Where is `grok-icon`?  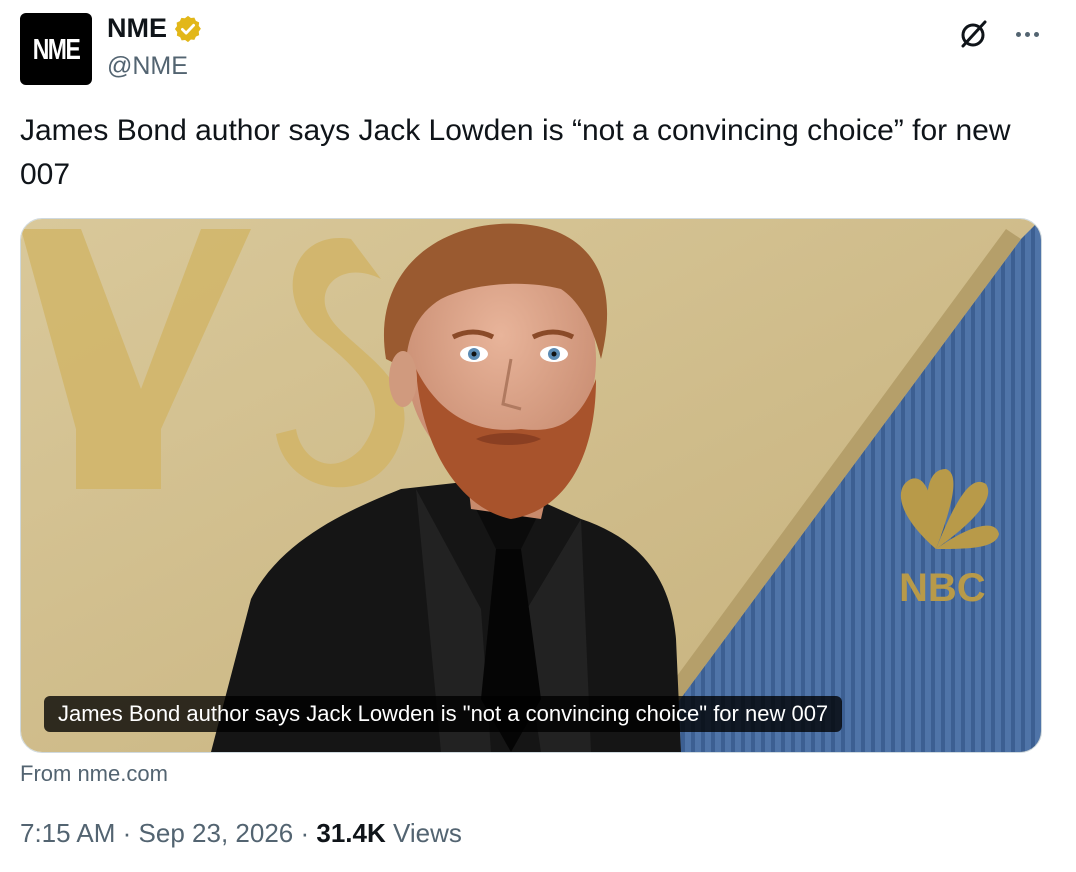 grok-icon is located at coordinates (973, 34).